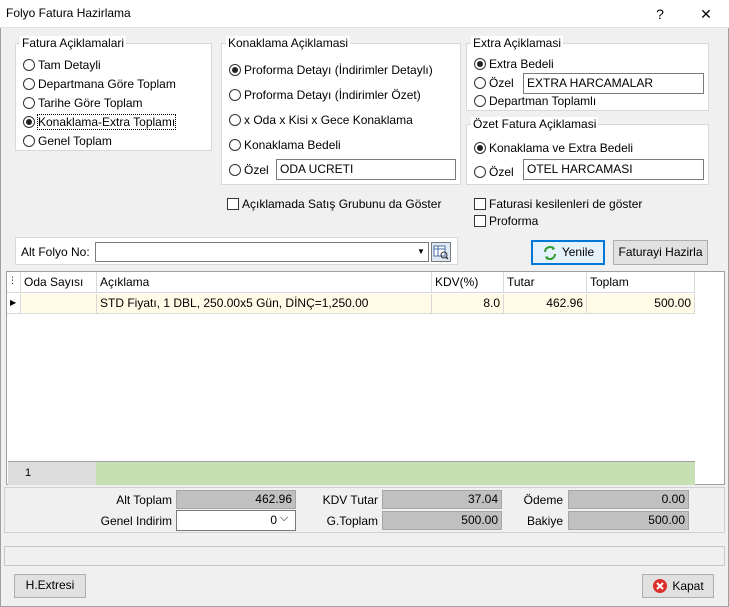 The image size is (729, 607). I want to click on ozet-option-konaklama-extra: Konaklama ve Extra Bedeli, so click(553, 148).